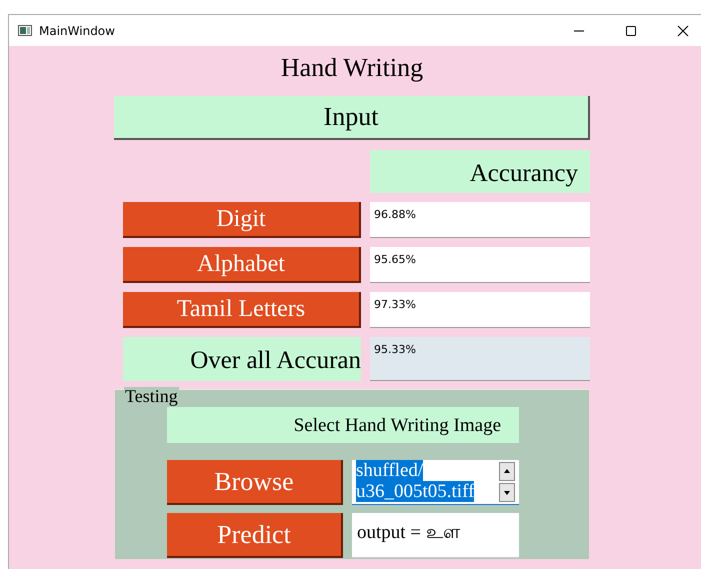  Describe the element at coordinates (352, 68) in the screenshot. I see `app-heading: Hand Writing` at that location.